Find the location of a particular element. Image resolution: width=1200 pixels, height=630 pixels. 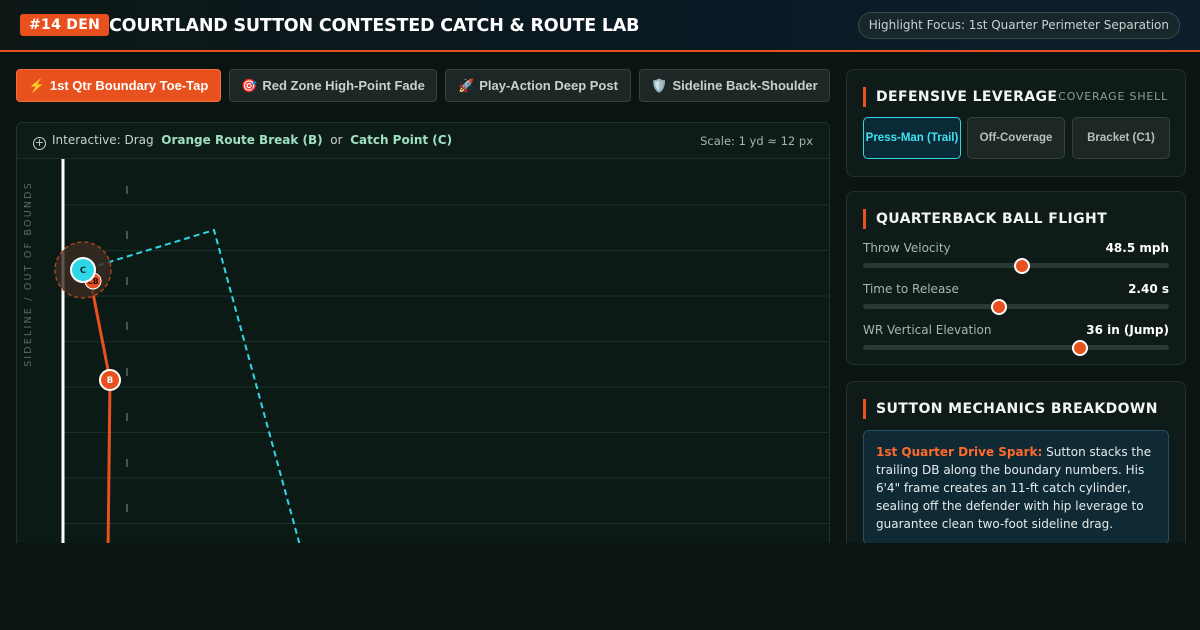

hint-catch-point: Catch Point (C) is located at coordinates (401, 140).